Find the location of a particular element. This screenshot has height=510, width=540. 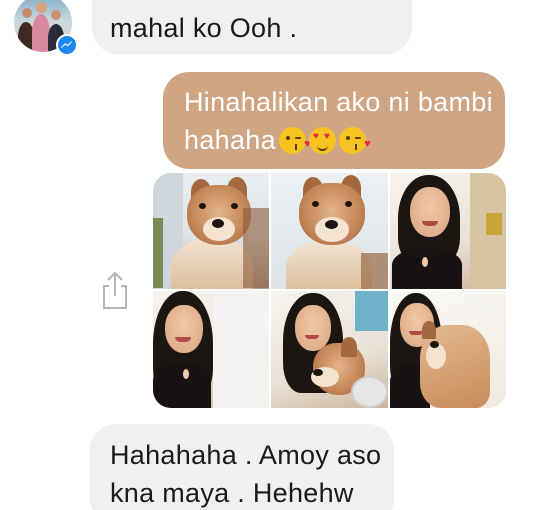

heart-eyes-icon: ♥ ♥ is located at coordinates (322, 140).